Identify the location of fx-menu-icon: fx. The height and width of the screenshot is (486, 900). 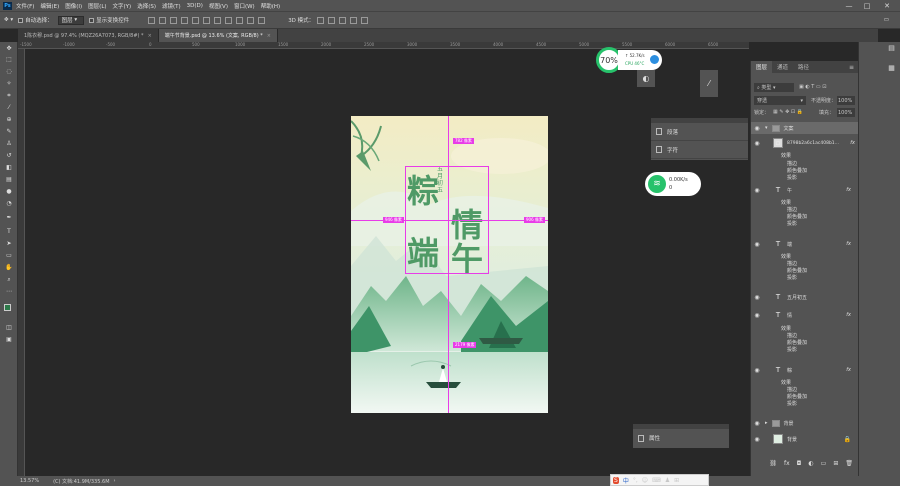
(787, 463).